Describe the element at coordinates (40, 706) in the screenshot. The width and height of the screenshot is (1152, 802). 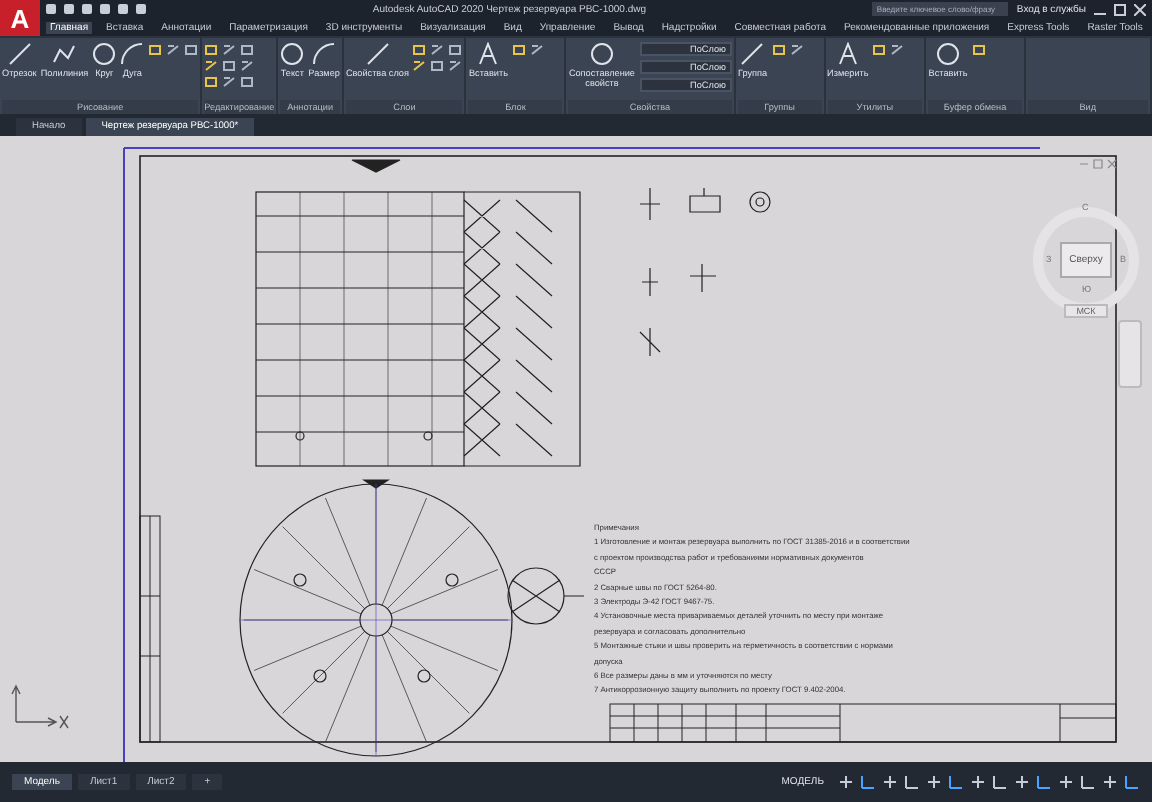
I see `ucs-axis-icon` at that location.